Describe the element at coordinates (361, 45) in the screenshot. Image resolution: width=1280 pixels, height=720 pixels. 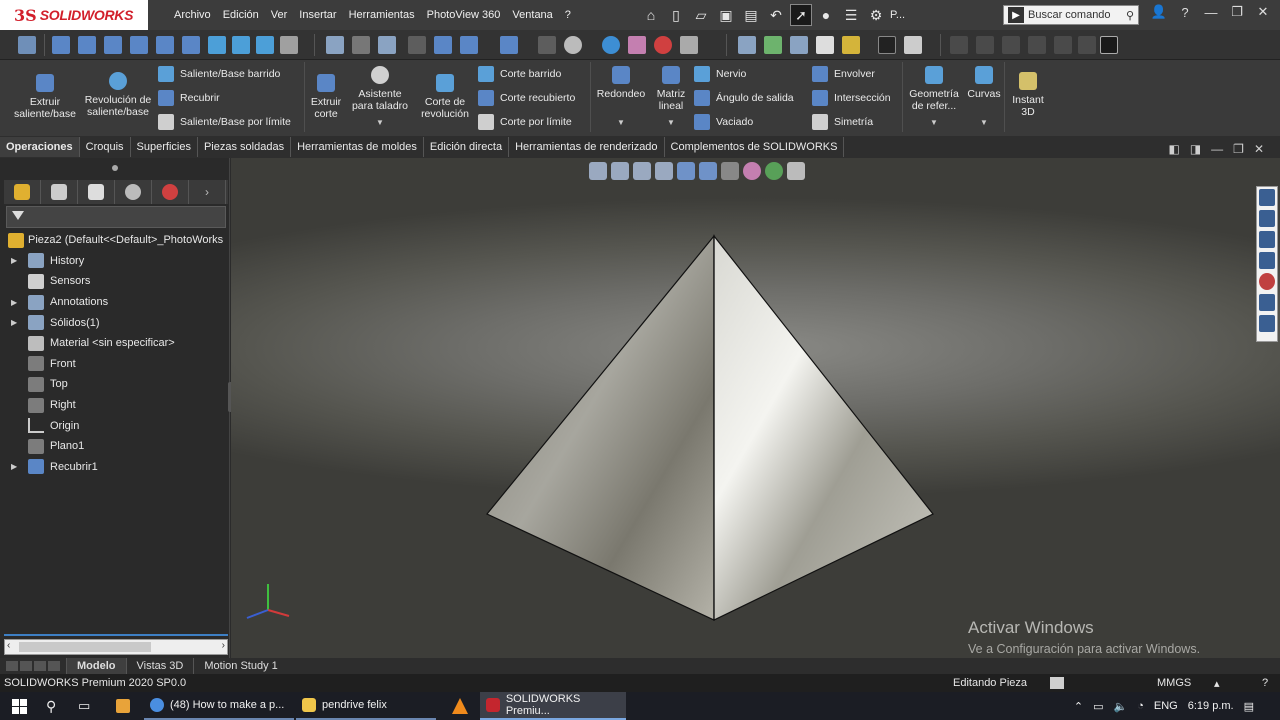
I see `zoom-area-icon` at that location.